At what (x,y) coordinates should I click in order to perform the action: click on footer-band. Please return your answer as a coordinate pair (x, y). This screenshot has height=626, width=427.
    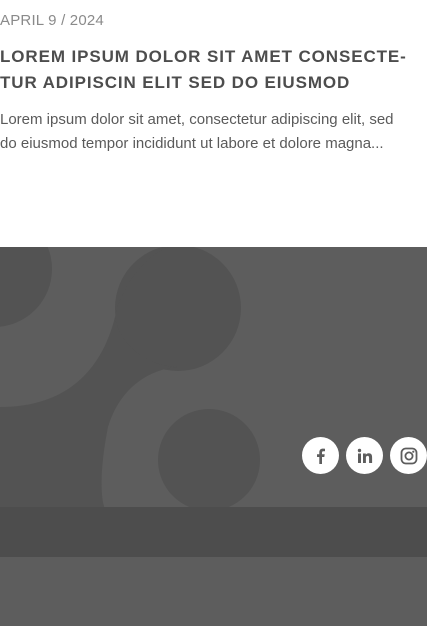
    Looking at the image, I should click on (213, 532).